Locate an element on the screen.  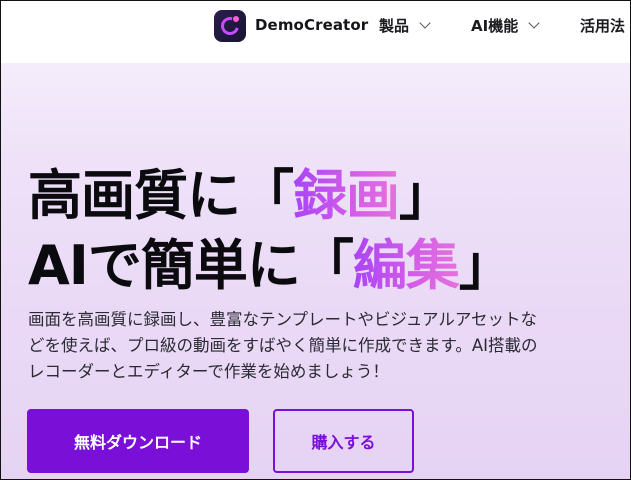
brand-name: DemoCreator is located at coordinates (311, 25).